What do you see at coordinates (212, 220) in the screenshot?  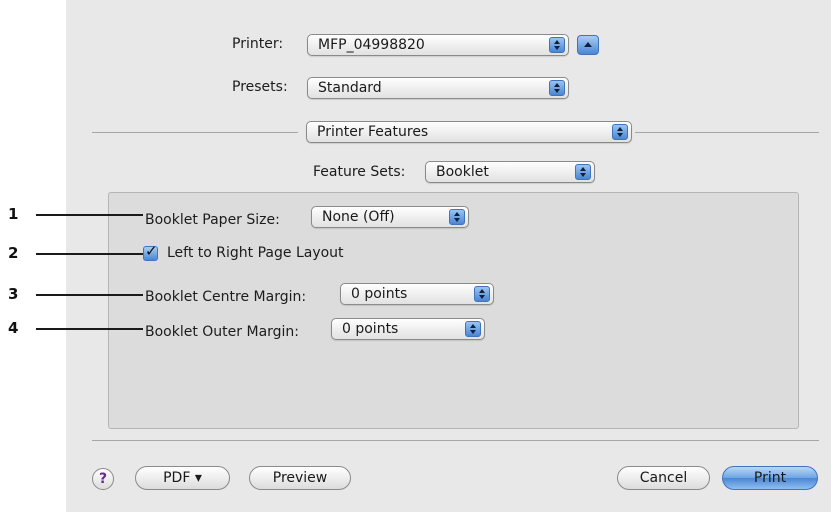 I see `booklet-paper-size-label: Booklet Paper Size:` at bounding box center [212, 220].